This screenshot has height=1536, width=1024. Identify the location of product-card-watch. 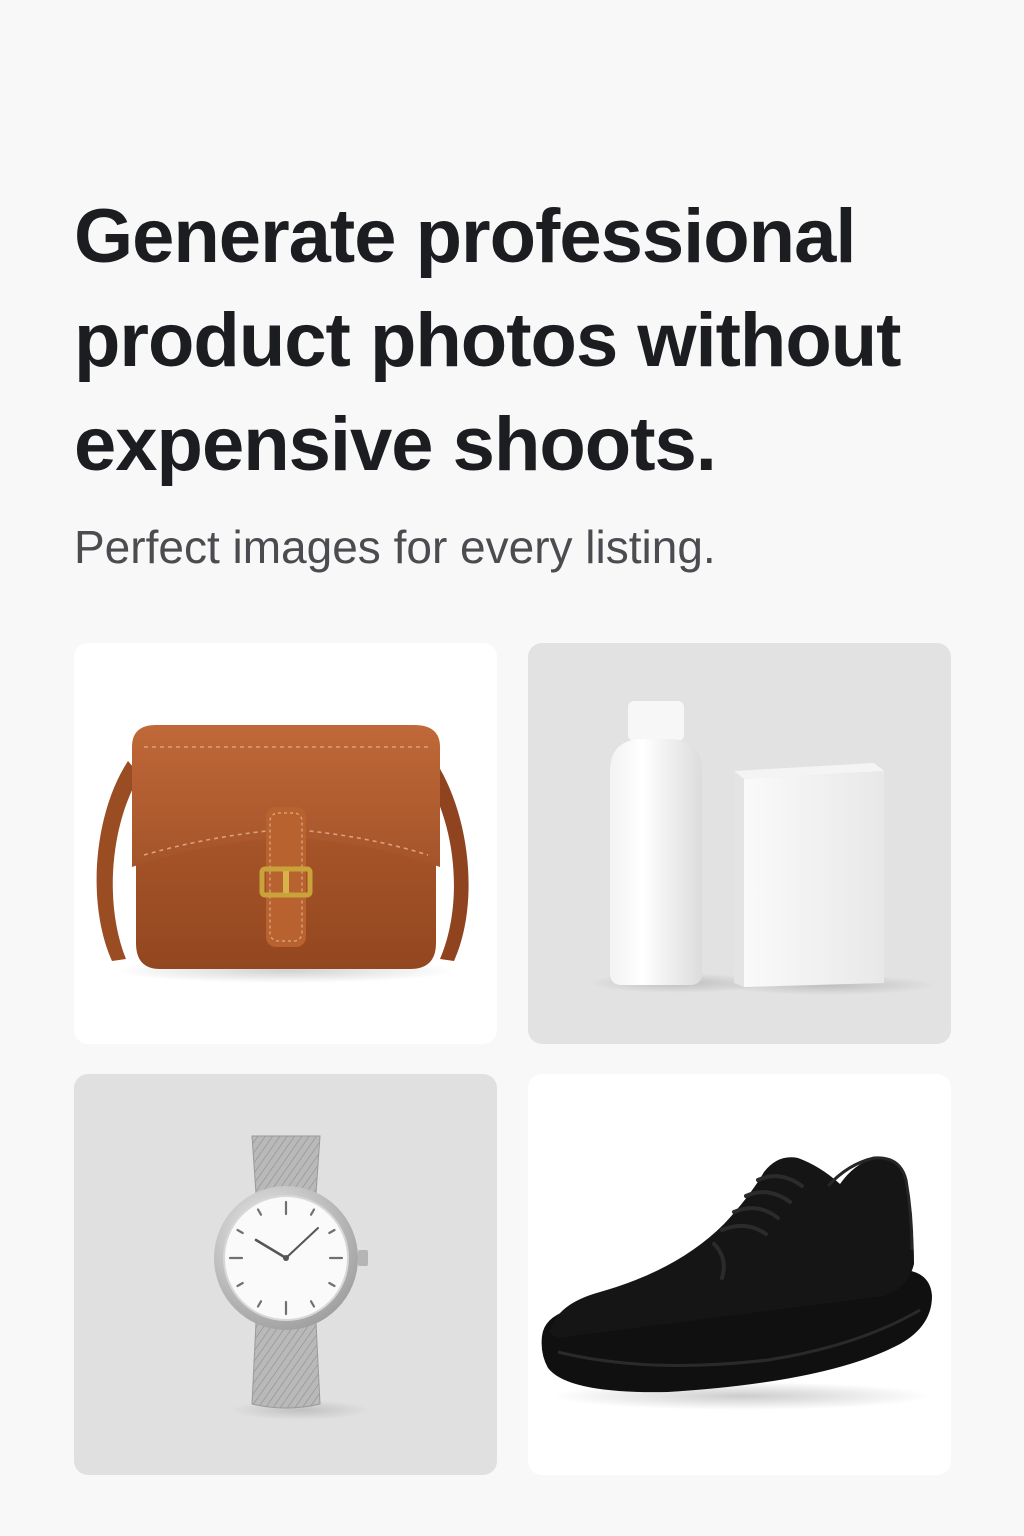
(285, 1274).